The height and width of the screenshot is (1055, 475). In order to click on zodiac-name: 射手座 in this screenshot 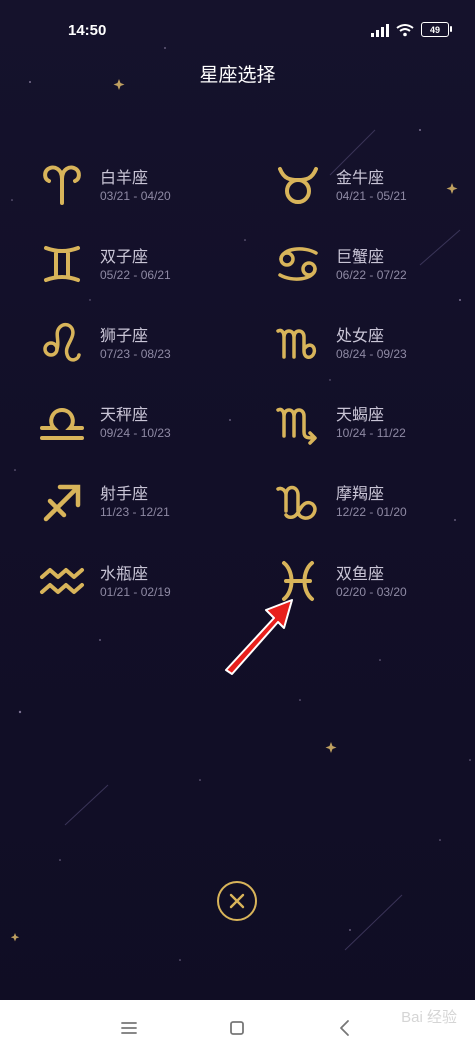, I will do `click(124, 493)`.